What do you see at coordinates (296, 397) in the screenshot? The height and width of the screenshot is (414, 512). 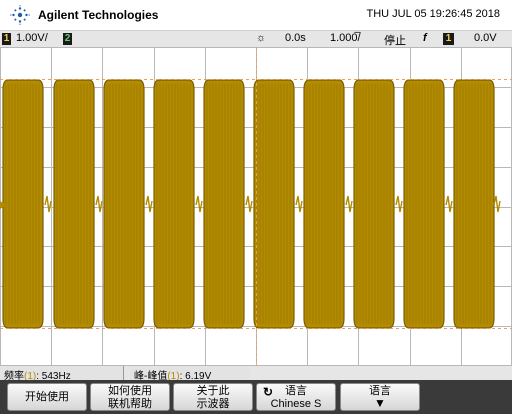 I see `language-select-softkey: ↻ 语言 Chinese S` at bounding box center [296, 397].